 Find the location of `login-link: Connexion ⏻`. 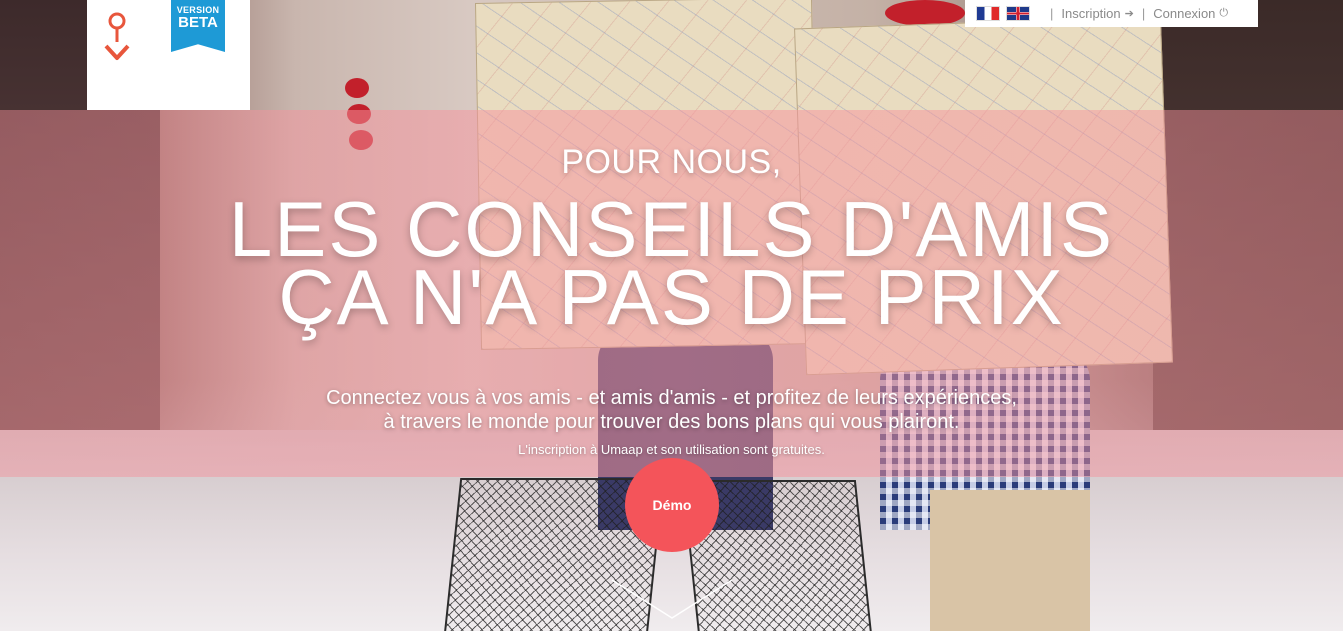

login-link: Connexion ⏻ is located at coordinates (1190, 13).